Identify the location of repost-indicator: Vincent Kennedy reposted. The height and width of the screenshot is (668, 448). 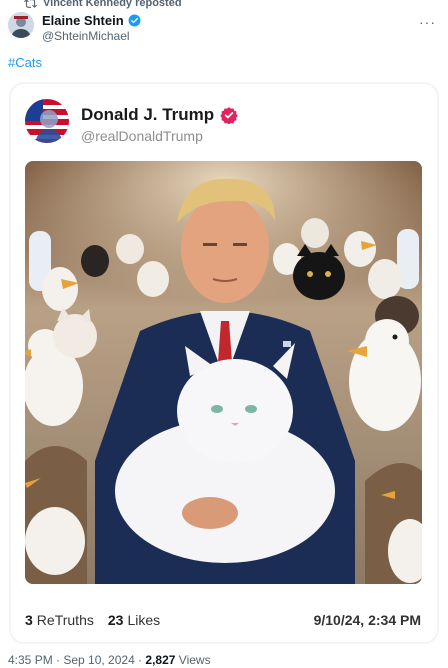
(103, 5).